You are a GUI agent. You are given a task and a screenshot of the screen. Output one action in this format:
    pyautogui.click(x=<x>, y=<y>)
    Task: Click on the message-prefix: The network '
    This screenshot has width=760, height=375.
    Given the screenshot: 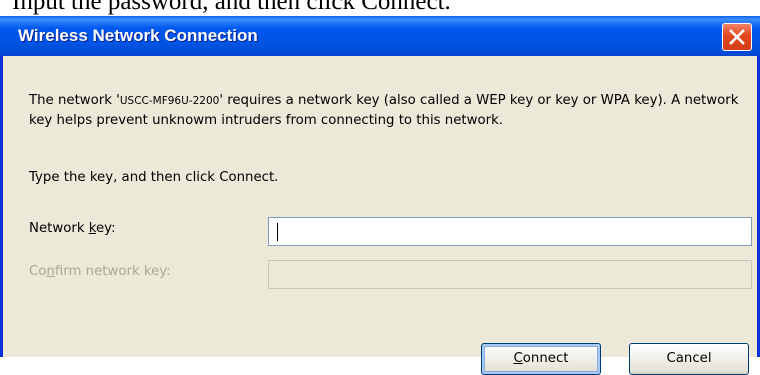 What is the action you would take?
    pyautogui.click(x=74, y=100)
    